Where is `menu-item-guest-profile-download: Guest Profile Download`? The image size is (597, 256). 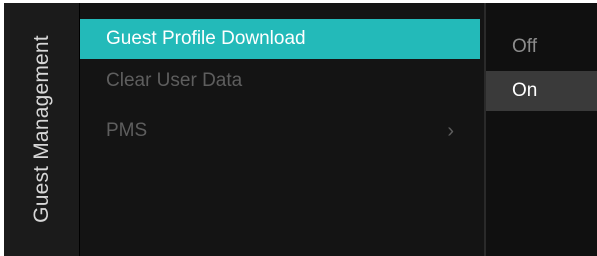 menu-item-guest-profile-download: Guest Profile Download is located at coordinates (280, 39).